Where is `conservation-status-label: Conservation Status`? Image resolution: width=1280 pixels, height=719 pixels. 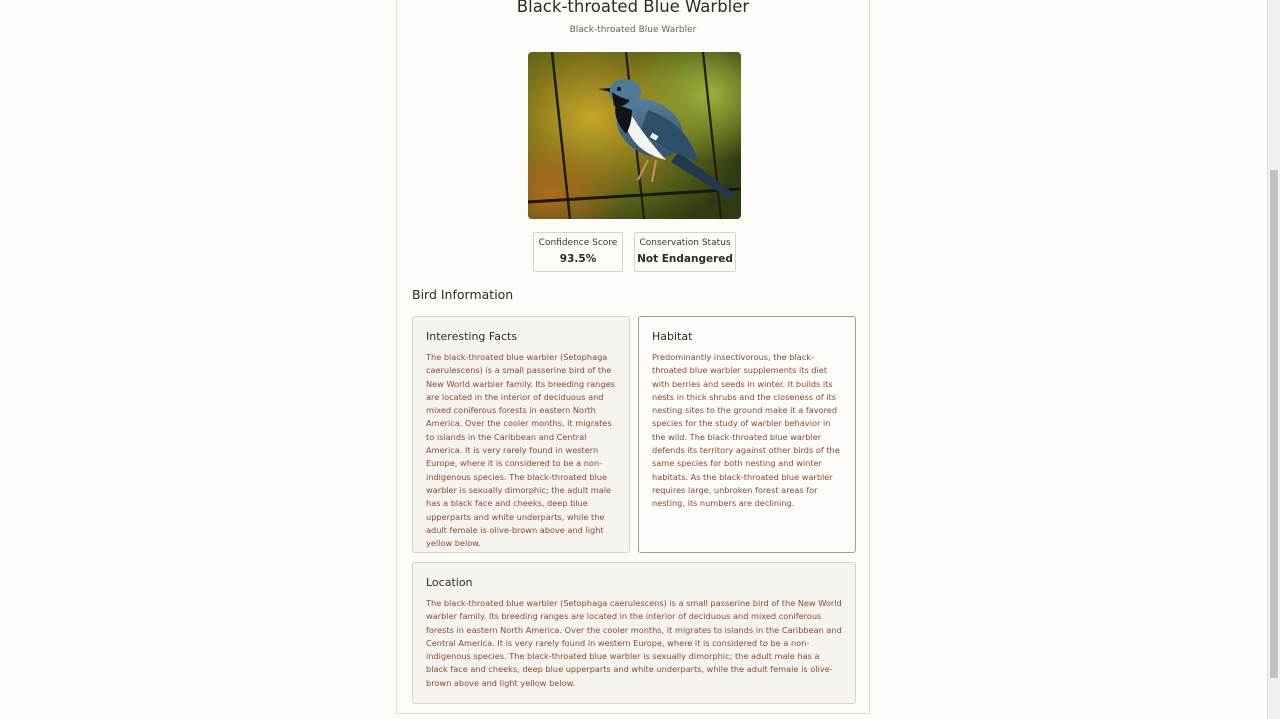
conservation-status-label: Conservation Status is located at coordinates (685, 243).